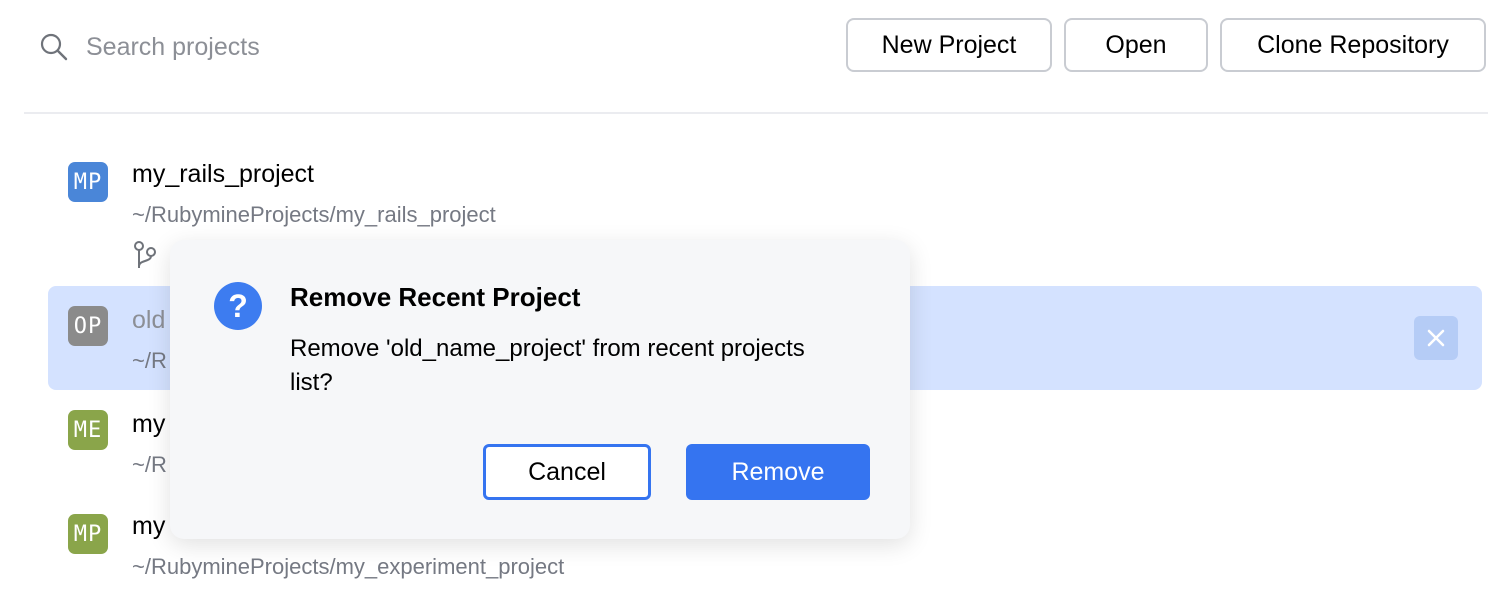 Image resolution: width=1488 pixels, height=602 pixels. I want to click on search-input: Search projects, so click(173, 47).